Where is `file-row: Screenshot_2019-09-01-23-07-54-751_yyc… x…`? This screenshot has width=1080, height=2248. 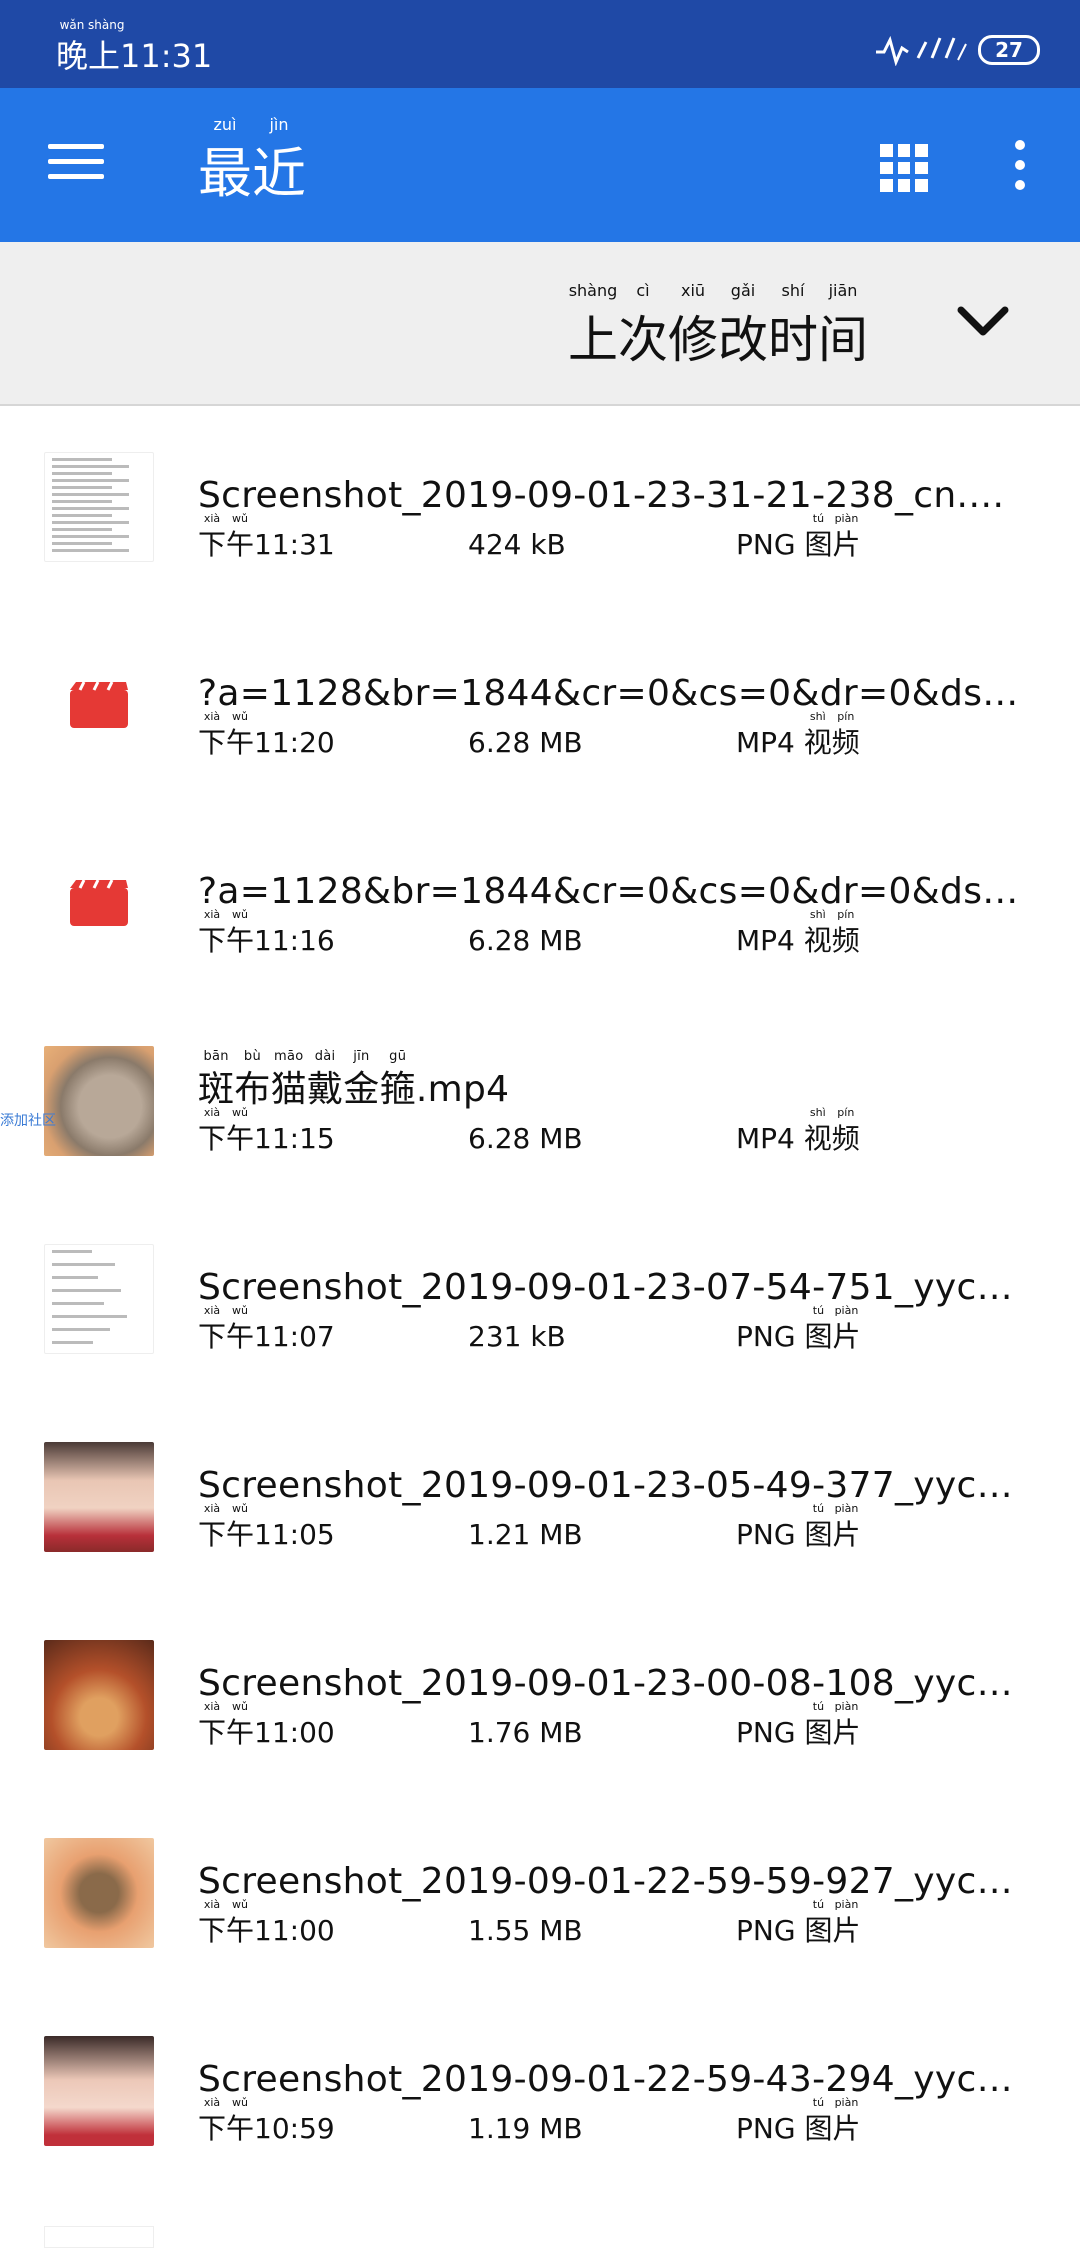
file-row: Screenshot_2019-09-01-23-07-54-751_yyc… x… is located at coordinates (540, 1299).